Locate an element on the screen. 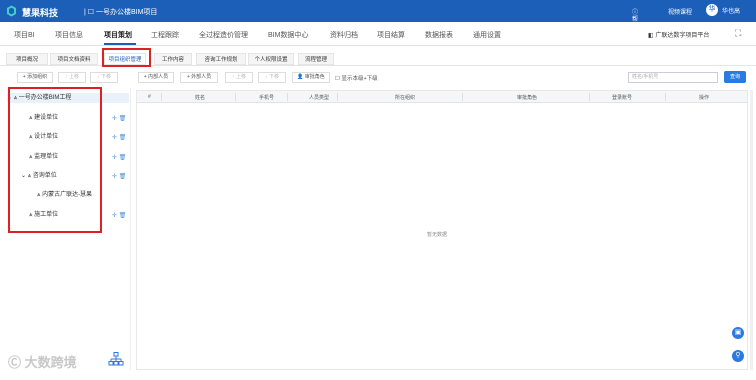  nav-item-archive: 资料归档 is located at coordinates (344, 35).